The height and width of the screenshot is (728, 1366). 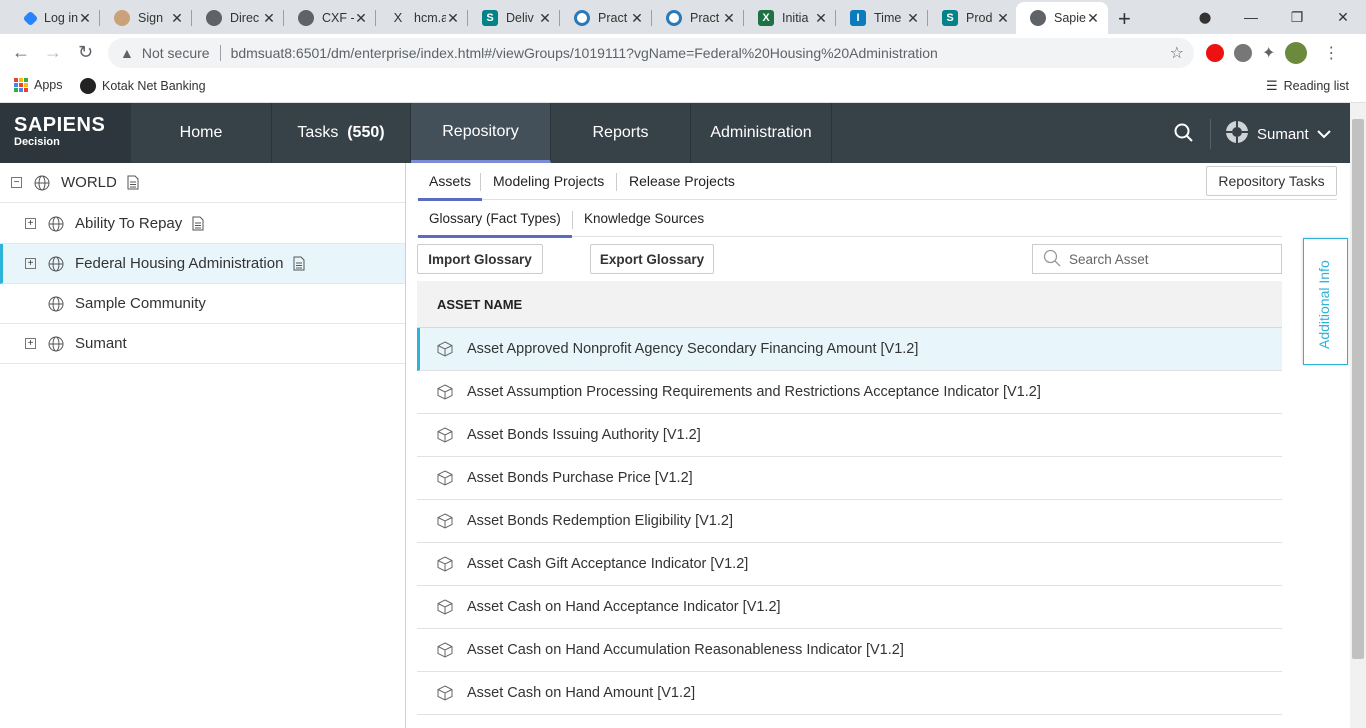 What do you see at coordinates (1297, 17) in the screenshot?
I see `restore-icon: ❐` at bounding box center [1297, 17].